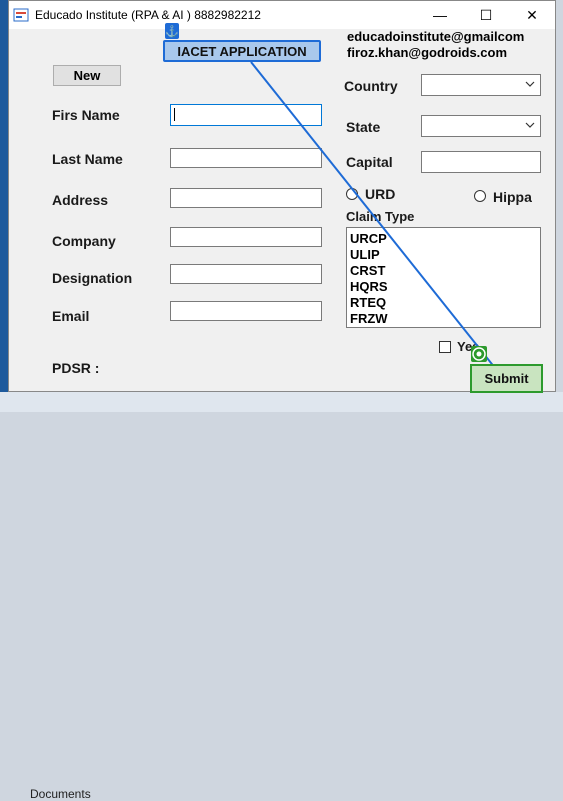  What do you see at coordinates (371, 86) in the screenshot?
I see `country-label: Country` at bounding box center [371, 86].